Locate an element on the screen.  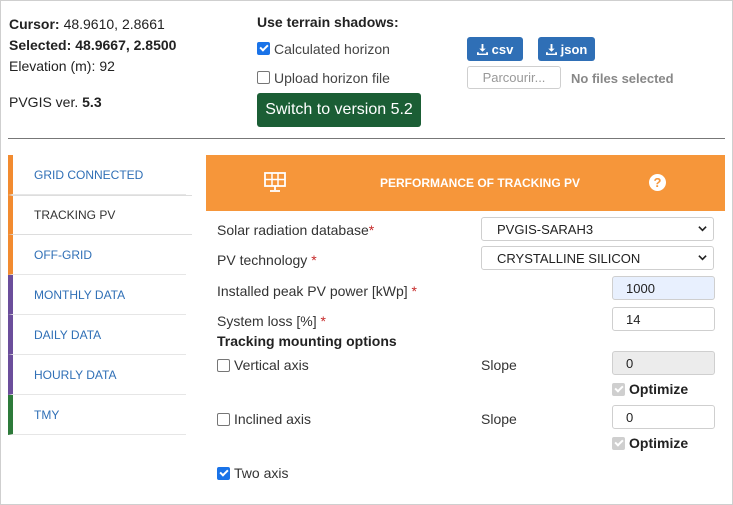
calculated-horizon-label: Calculated horizon is located at coordinates (332, 48).